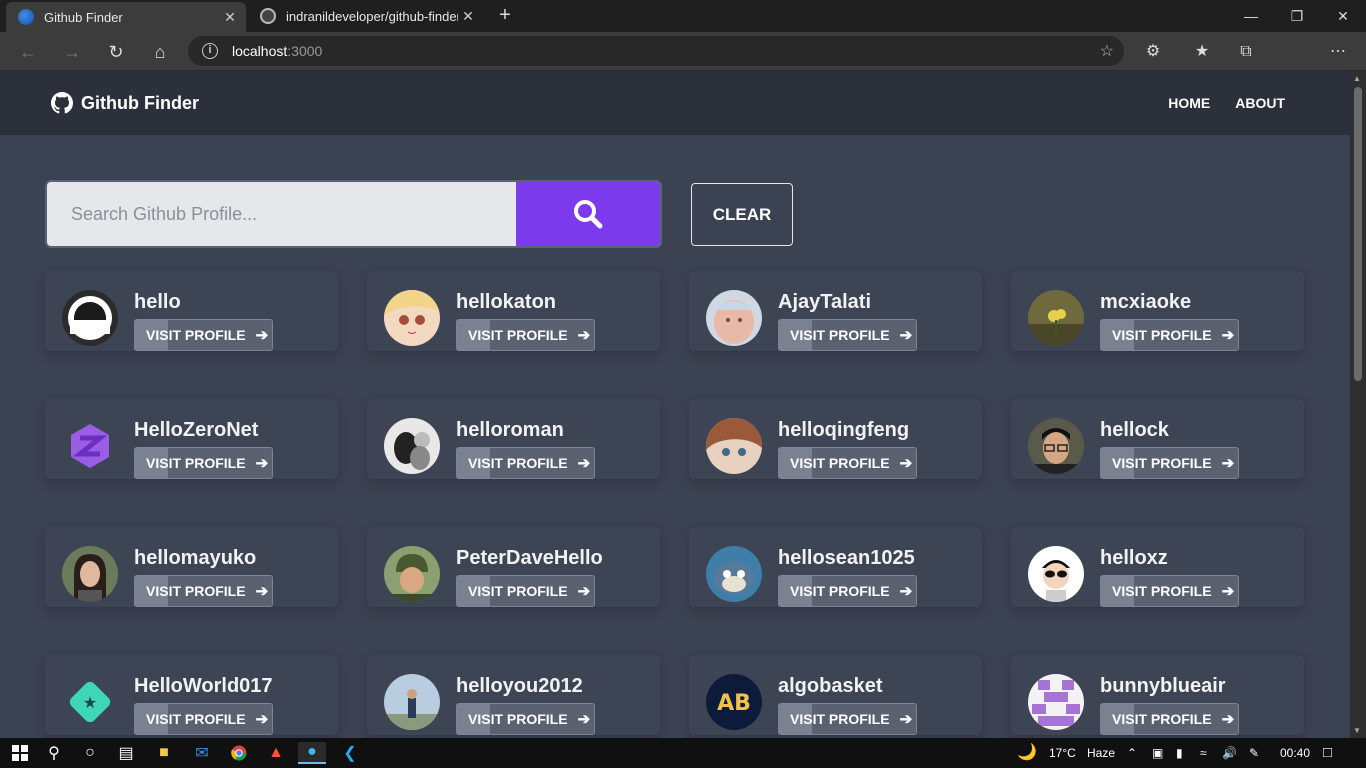  What do you see at coordinates (675, 103) in the screenshot?
I see `app-navbar: Github Finder HOME ABOUT` at bounding box center [675, 103].